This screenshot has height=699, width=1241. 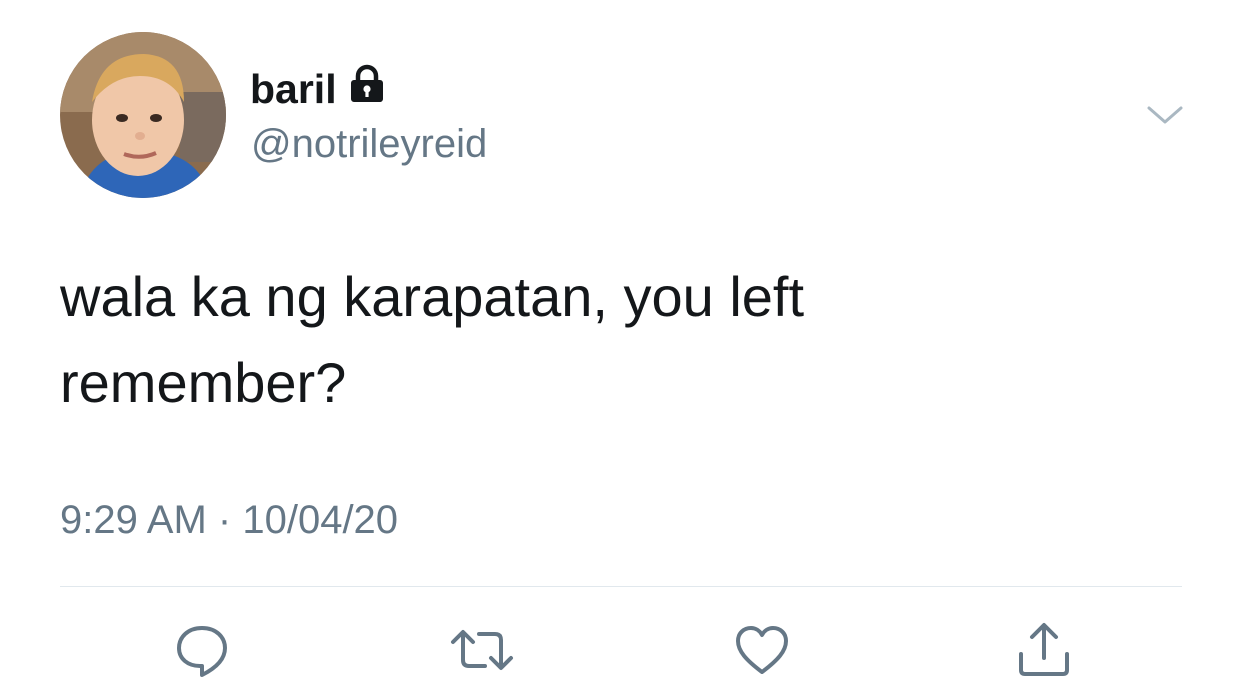 What do you see at coordinates (432, 339) in the screenshot?
I see `tweet-text: wala ka ng karapatan, you left remember?` at bounding box center [432, 339].